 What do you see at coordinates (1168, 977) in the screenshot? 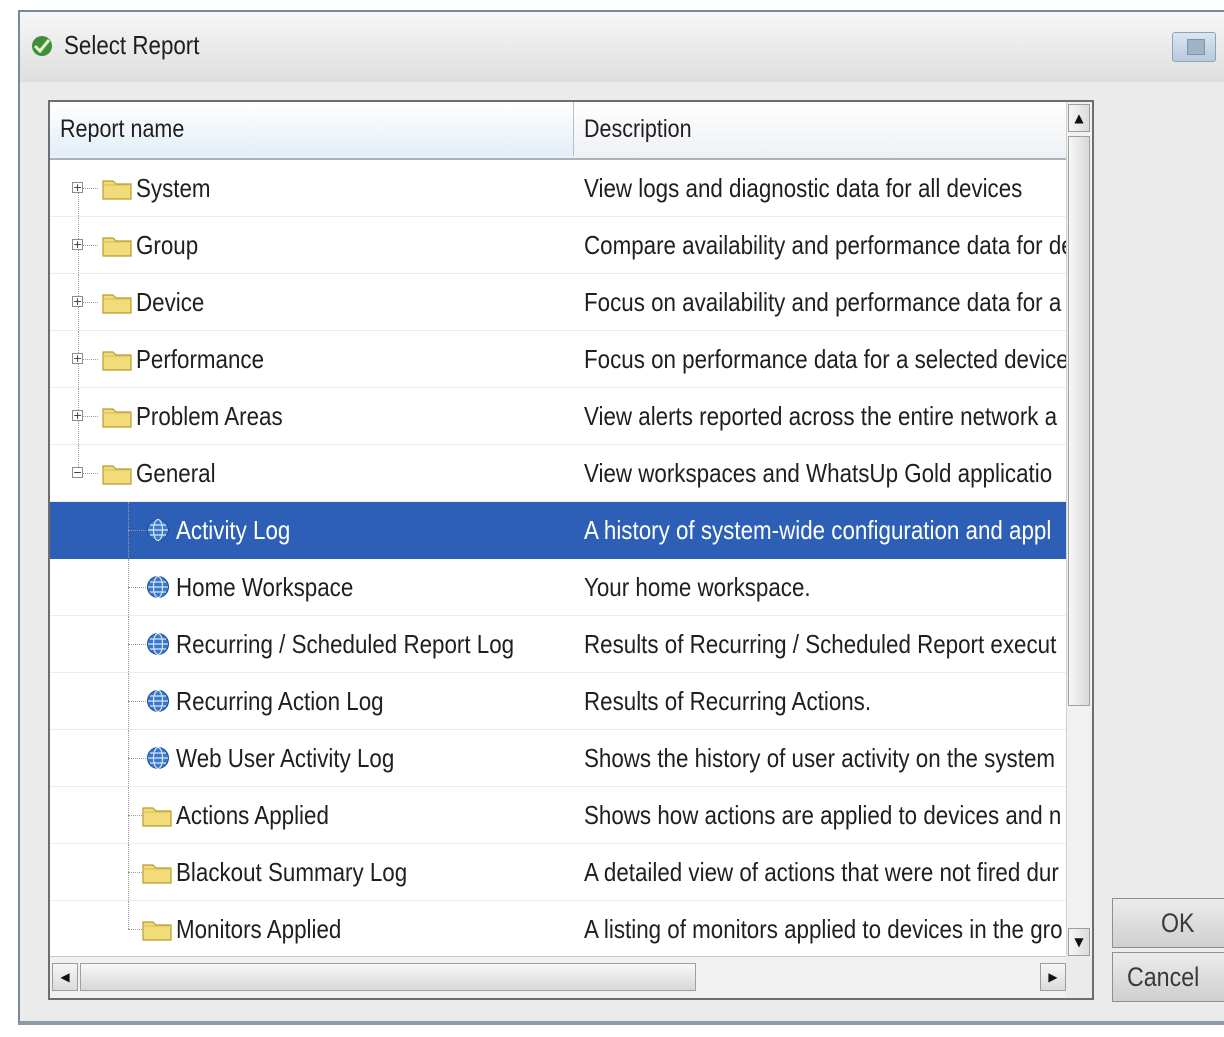
I see `cancel-button: Cancel` at bounding box center [1168, 977].